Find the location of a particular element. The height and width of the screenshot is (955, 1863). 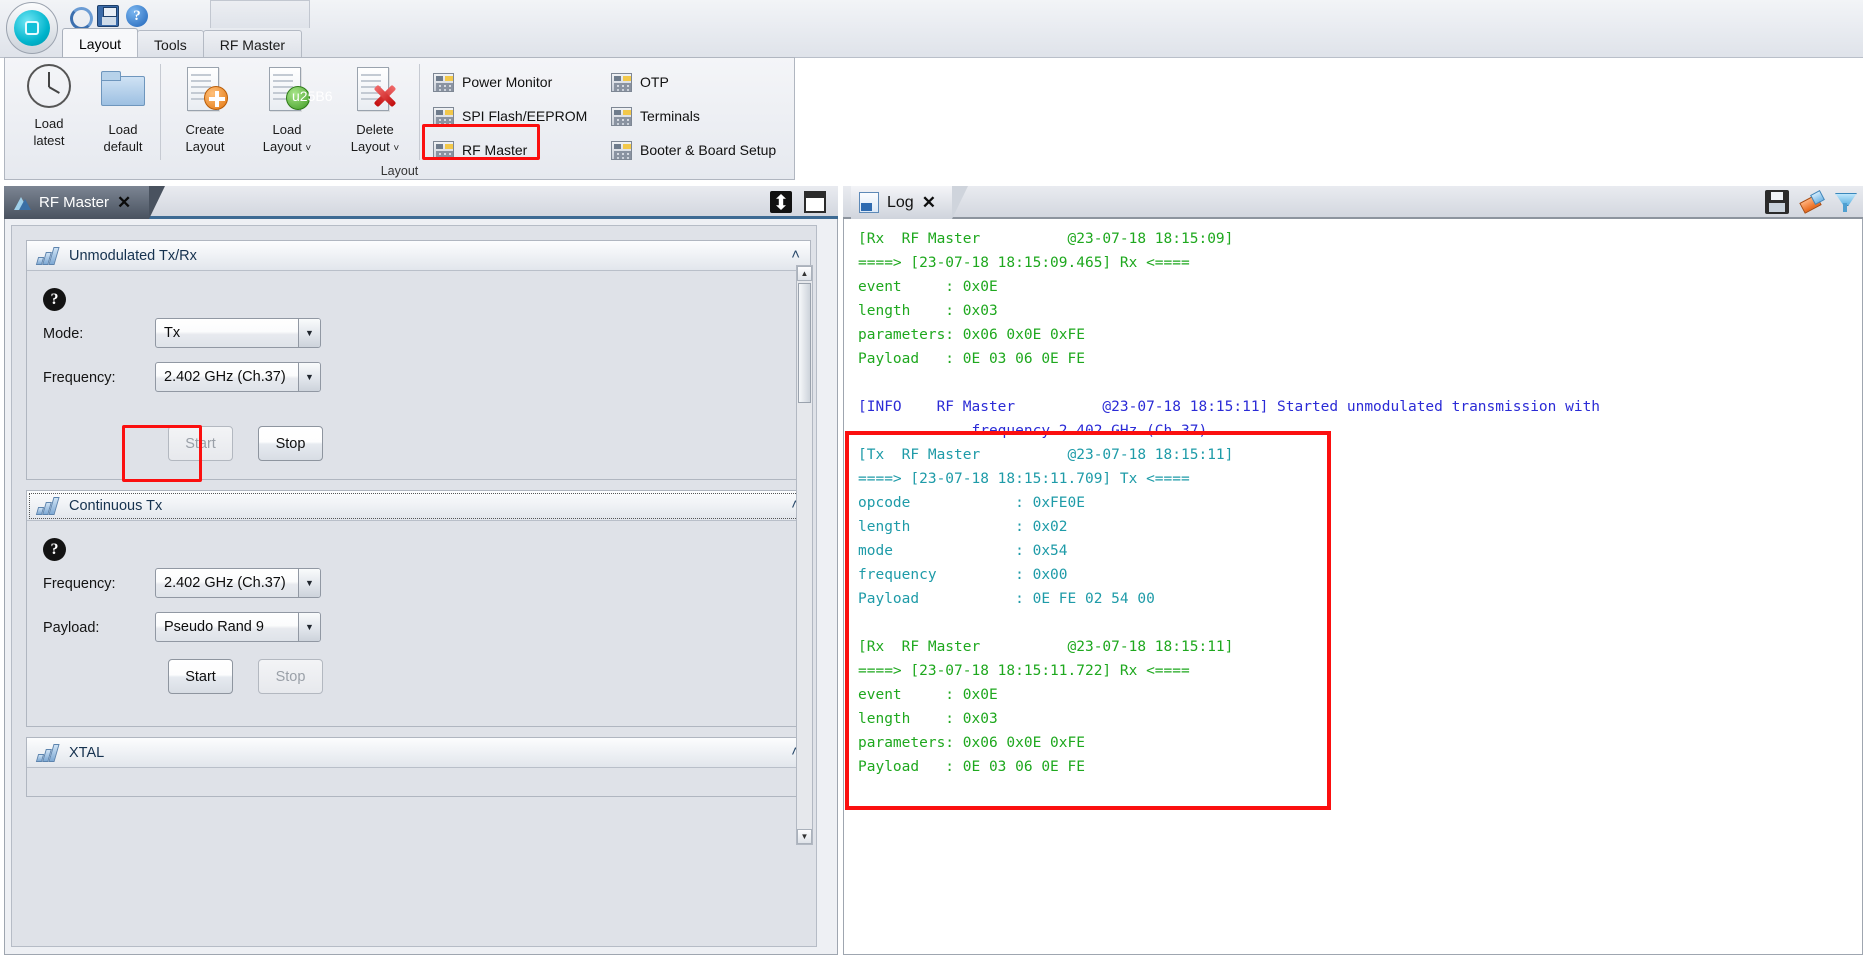

continuous-start-button: Start is located at coordinates (200, 676).